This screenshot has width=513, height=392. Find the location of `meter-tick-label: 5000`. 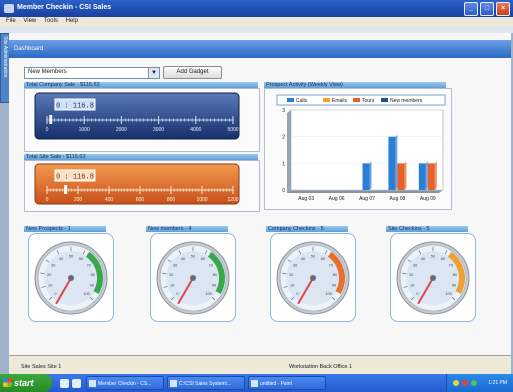

meter-tick-label: 5000 is located at coordinates (232, 130).